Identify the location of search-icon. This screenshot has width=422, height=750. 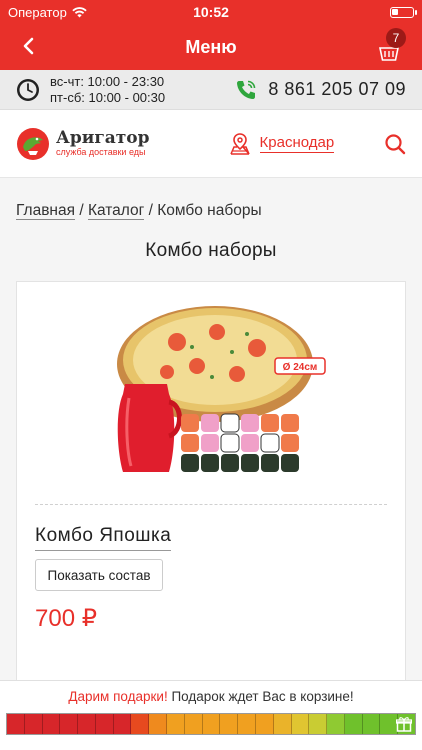
(395, 144).